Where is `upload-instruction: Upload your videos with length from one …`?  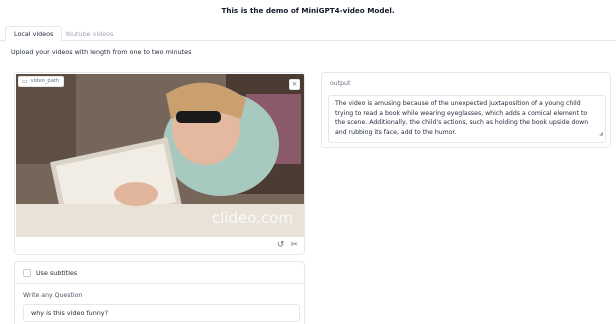 upload-instruction: Upload your videos with length from one … is located at coordinates (101, 52).